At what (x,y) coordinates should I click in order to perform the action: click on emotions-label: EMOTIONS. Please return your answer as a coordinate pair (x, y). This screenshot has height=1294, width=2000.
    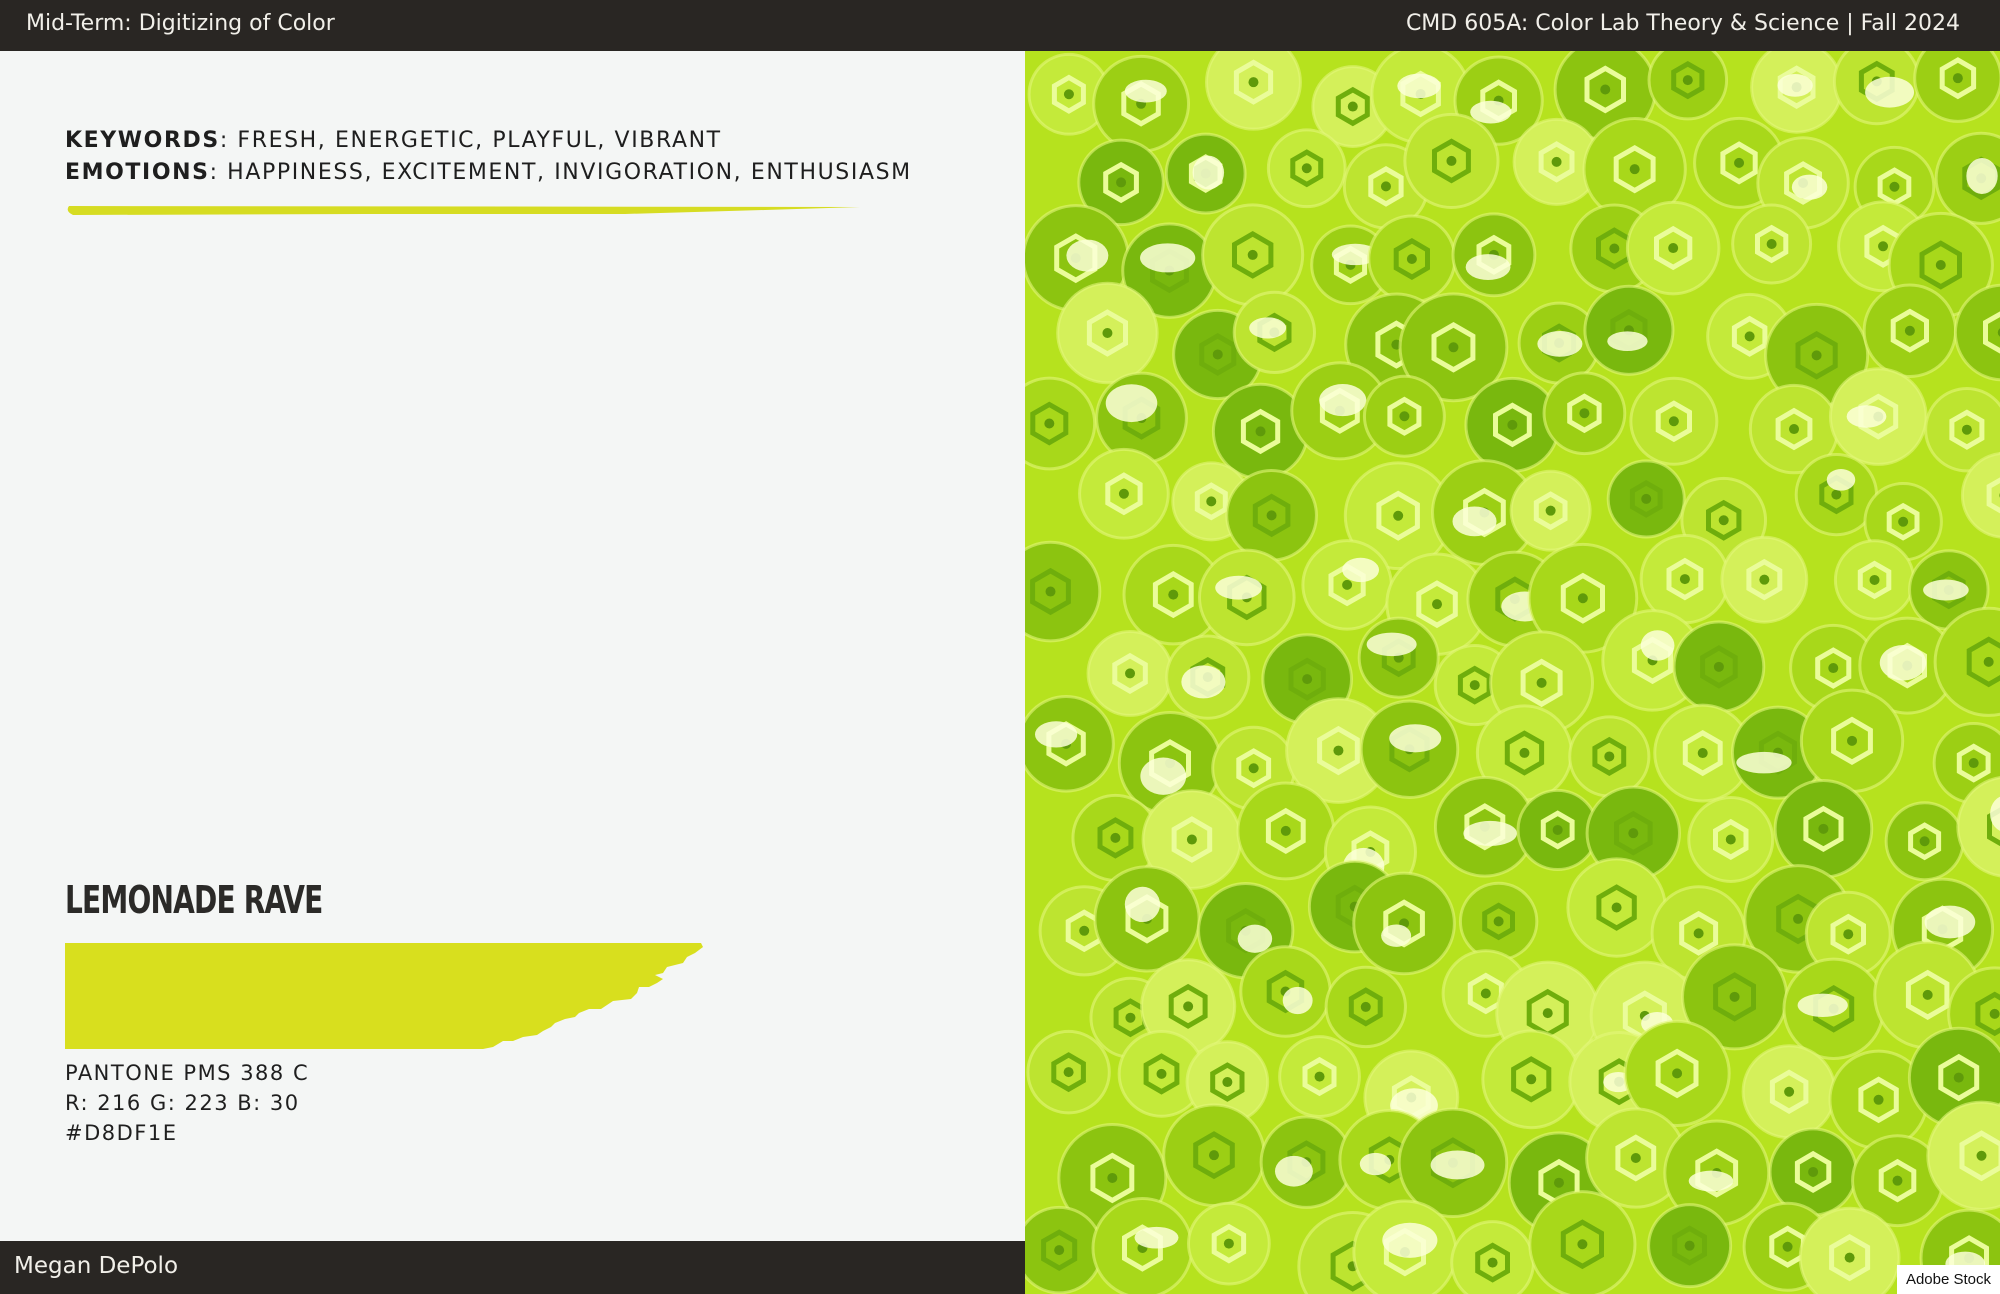
    Looking at the image, I should click on (137, 172).